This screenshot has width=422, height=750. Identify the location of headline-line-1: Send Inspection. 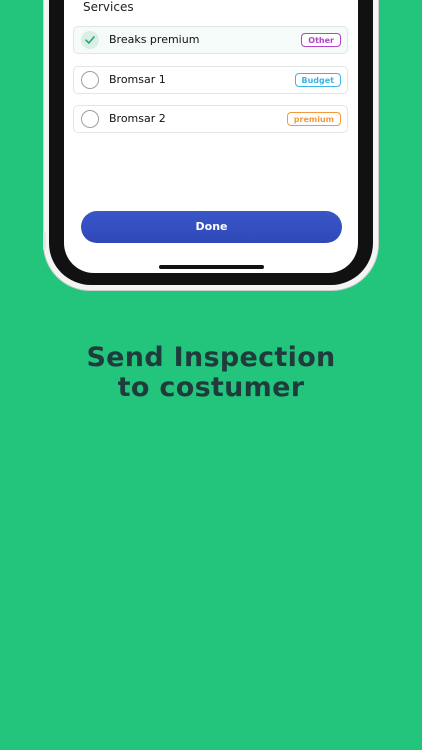
(211, 357).